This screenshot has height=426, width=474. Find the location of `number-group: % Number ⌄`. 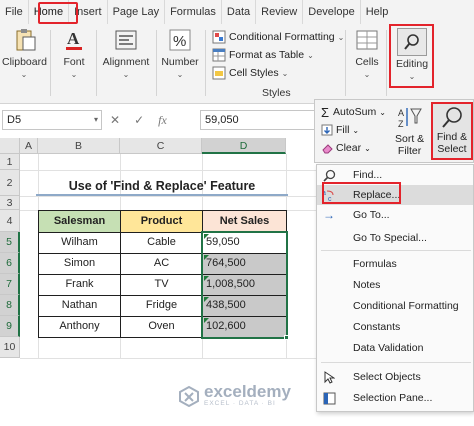

number-group: % Number ⌄ is located at coordinates (180, 53).